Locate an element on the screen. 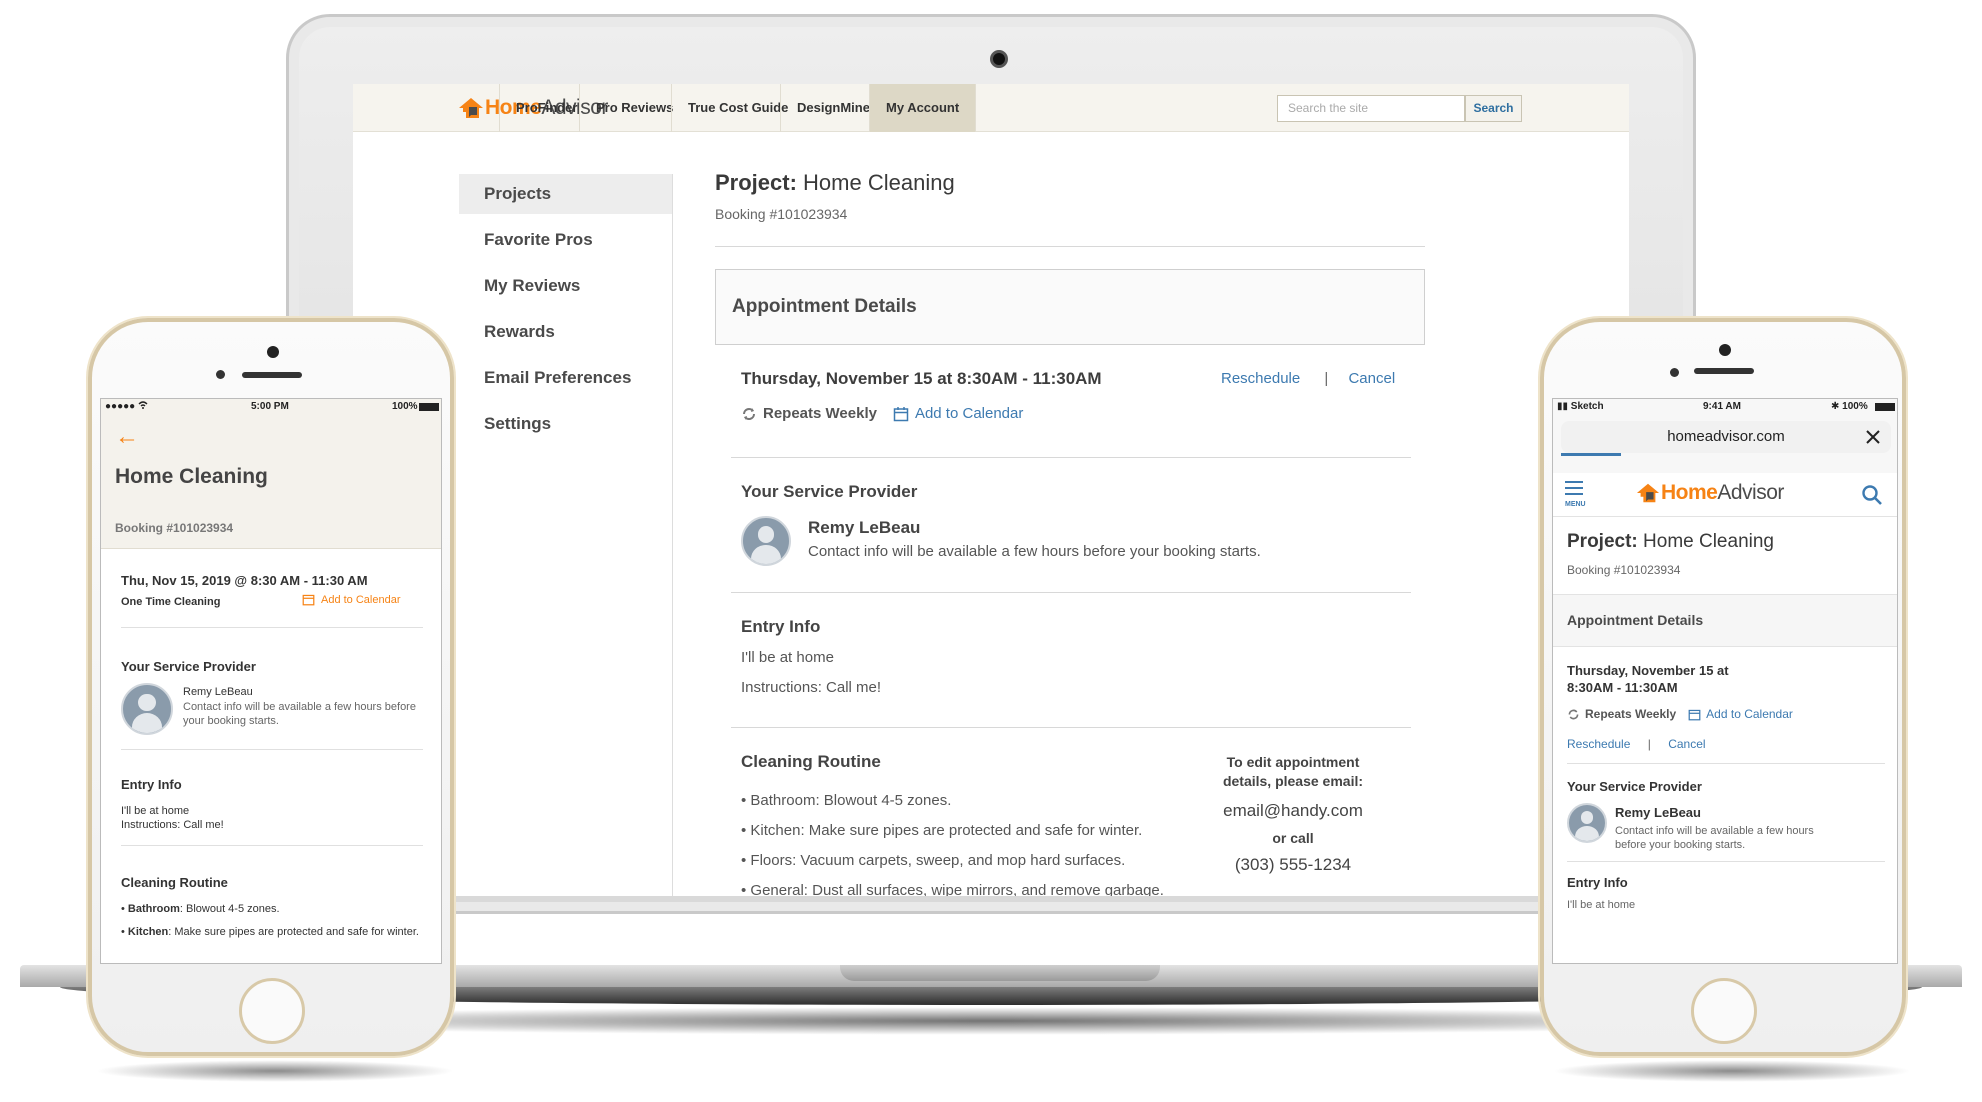 Image resolution: width=1982 pixels, height=1102 pixels. left-phone-status-bar: ●●●●● 5:00 PM 100% is located at coordinates (271, 407).